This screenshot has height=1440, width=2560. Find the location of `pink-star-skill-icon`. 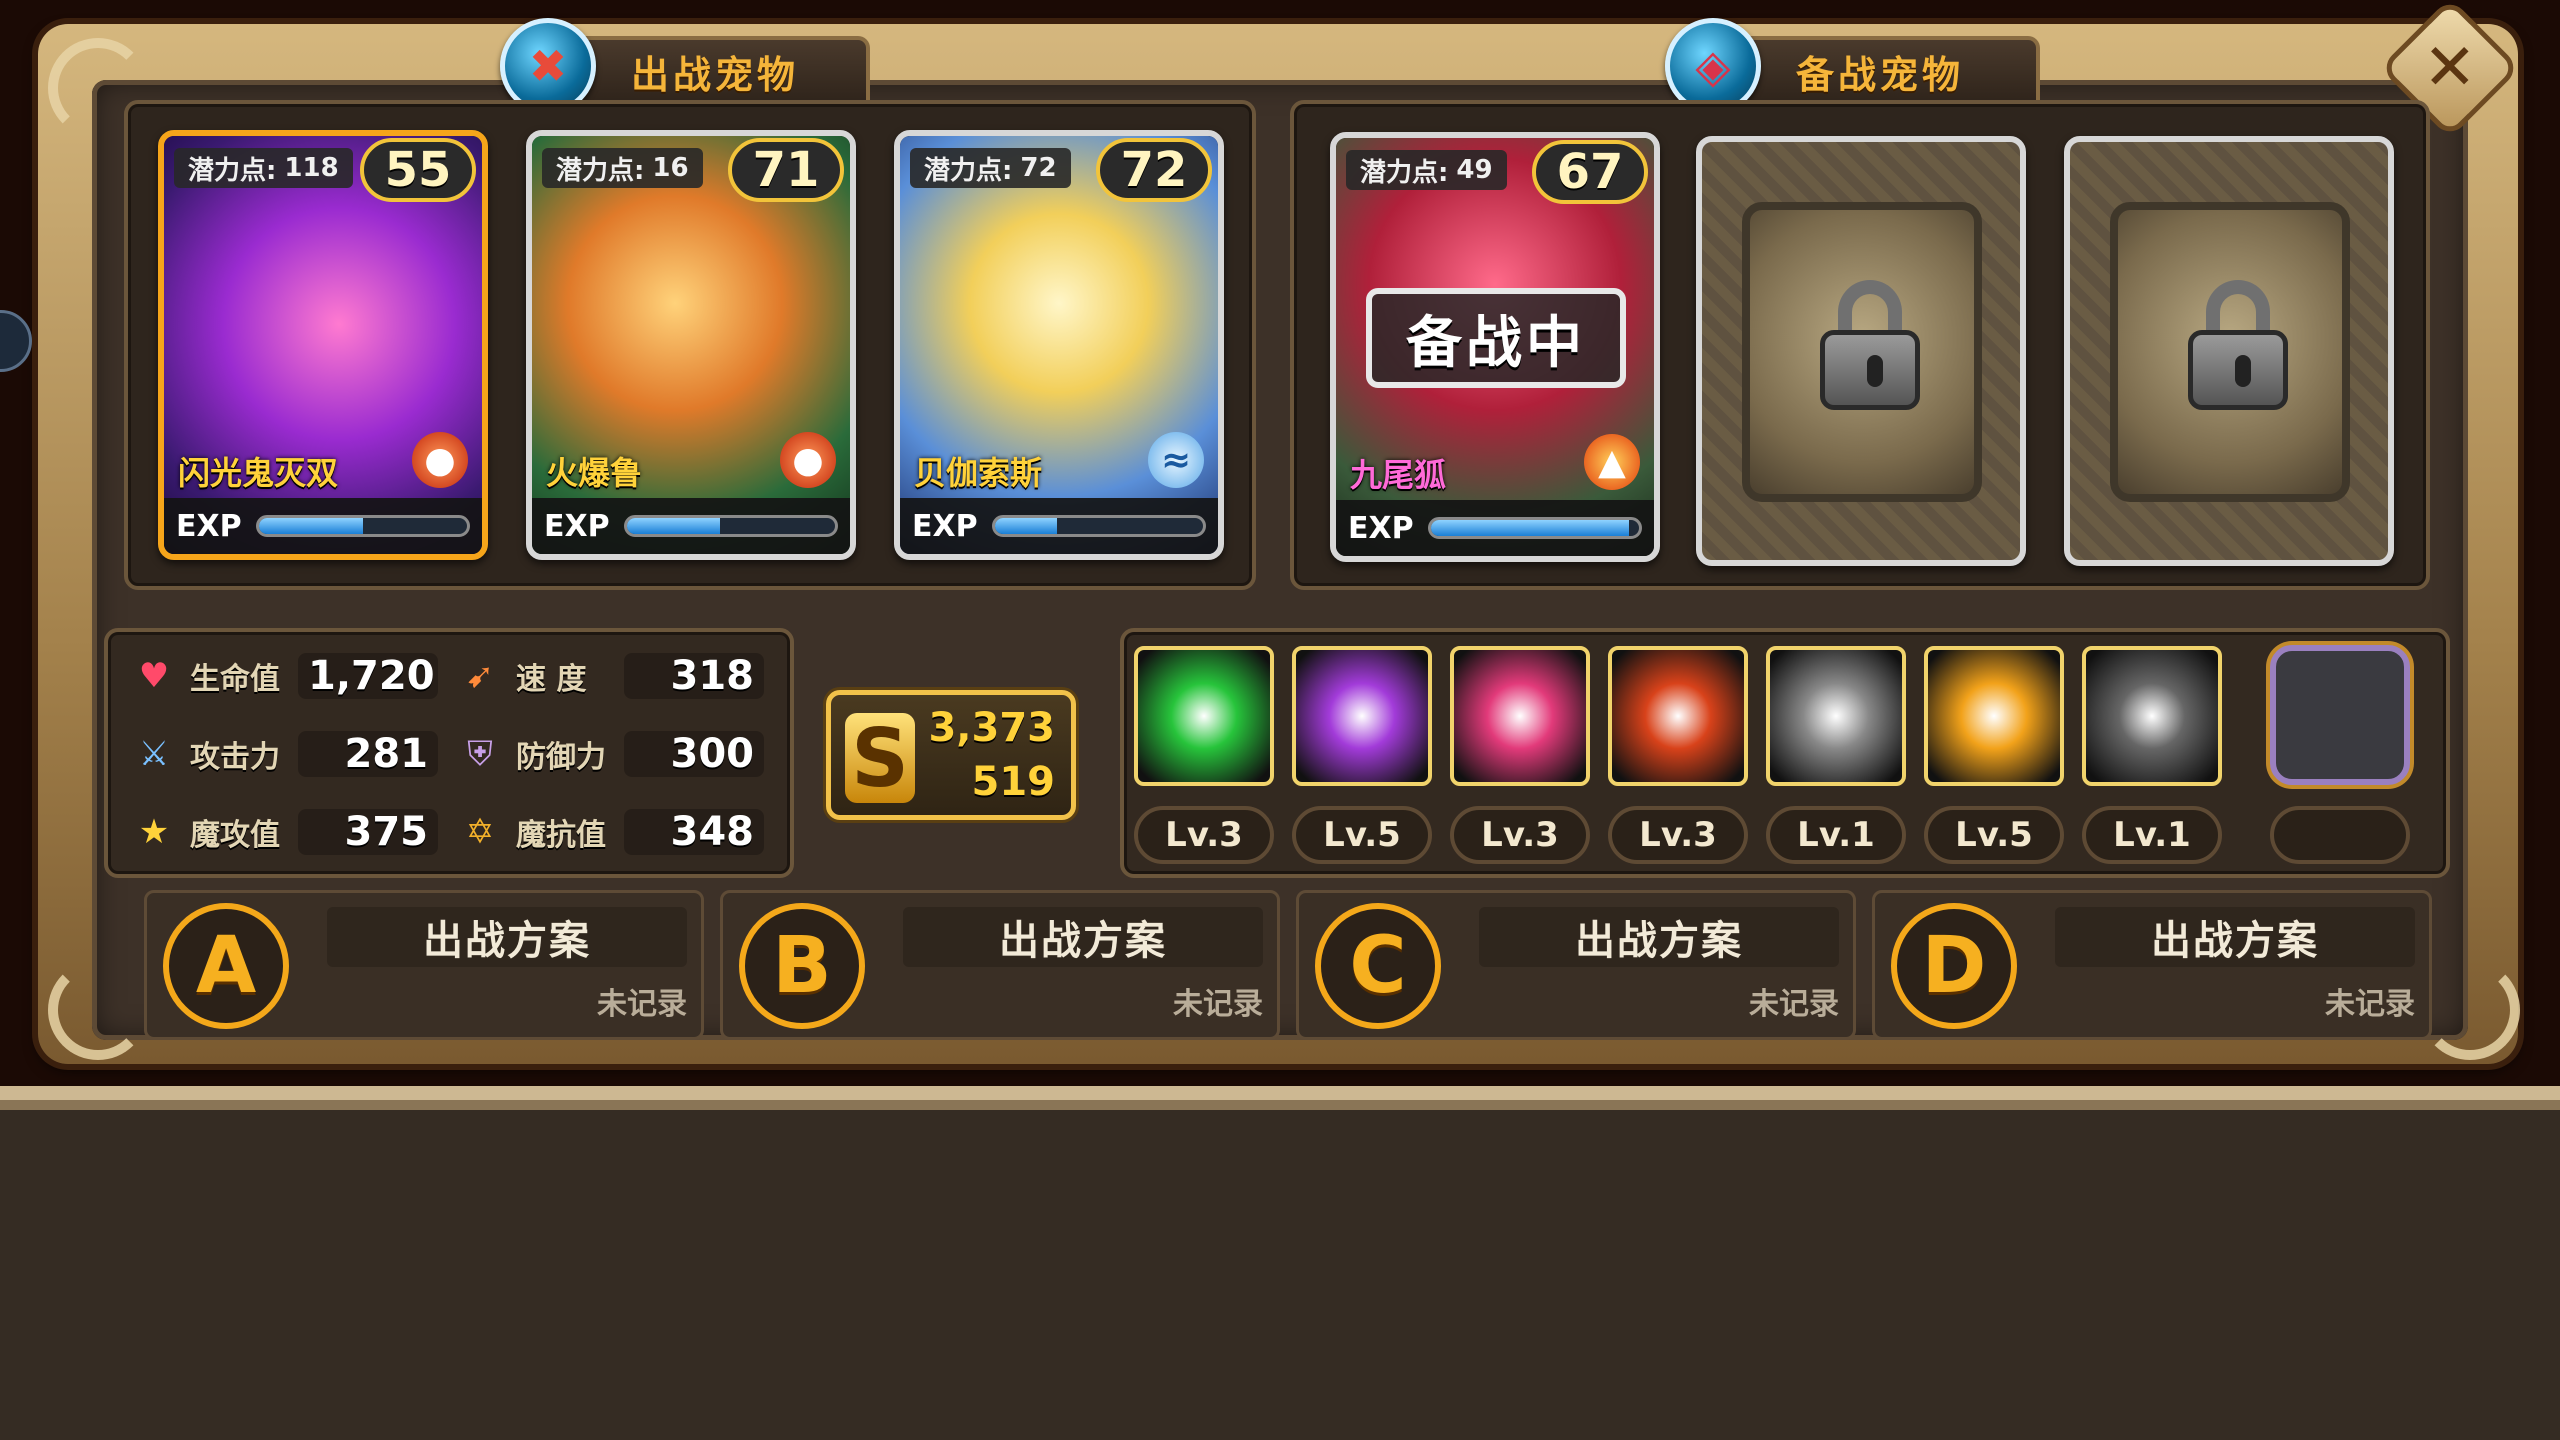

pink-star-skill-icon is located at coordinates (1520, 716).